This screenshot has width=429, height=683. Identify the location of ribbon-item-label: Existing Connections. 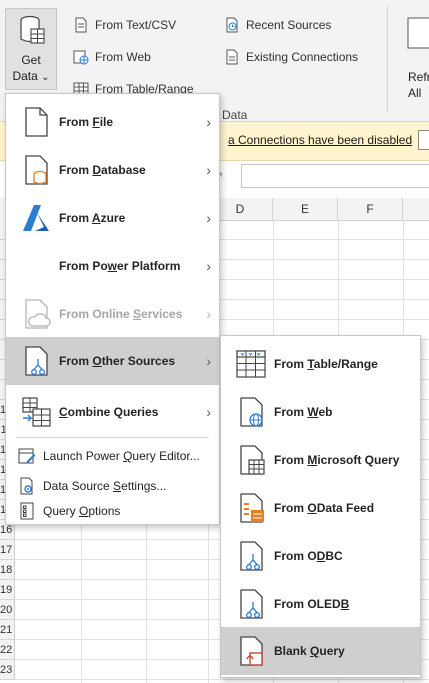
(302, 57).